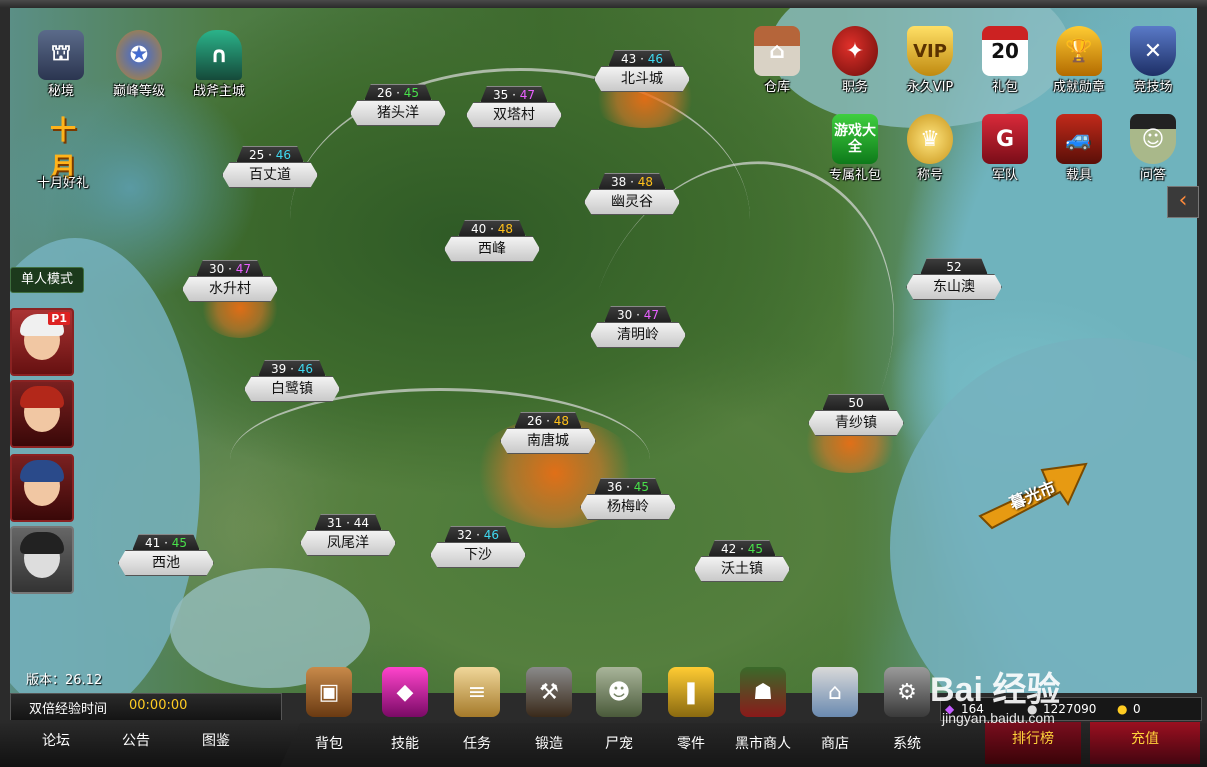 This screenshot has width=1207, height=767. What do you see at coordinates (1153, 149) in the screenshot?
I see `quiz-button: ☺ 问答` at bounding box center [1153, 149].